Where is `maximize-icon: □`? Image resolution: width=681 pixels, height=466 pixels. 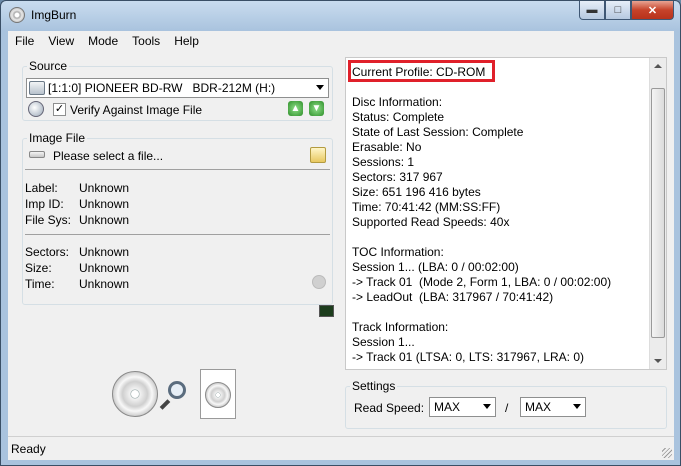 maximize-icon: □ is located at coordinates (618, 10).